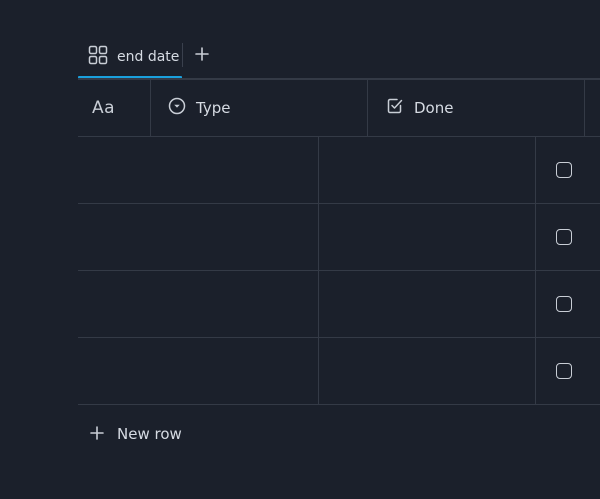 The height and width of the screenshot is (499, 600). I want to click on new-row-button: New row, so click(136, 434).